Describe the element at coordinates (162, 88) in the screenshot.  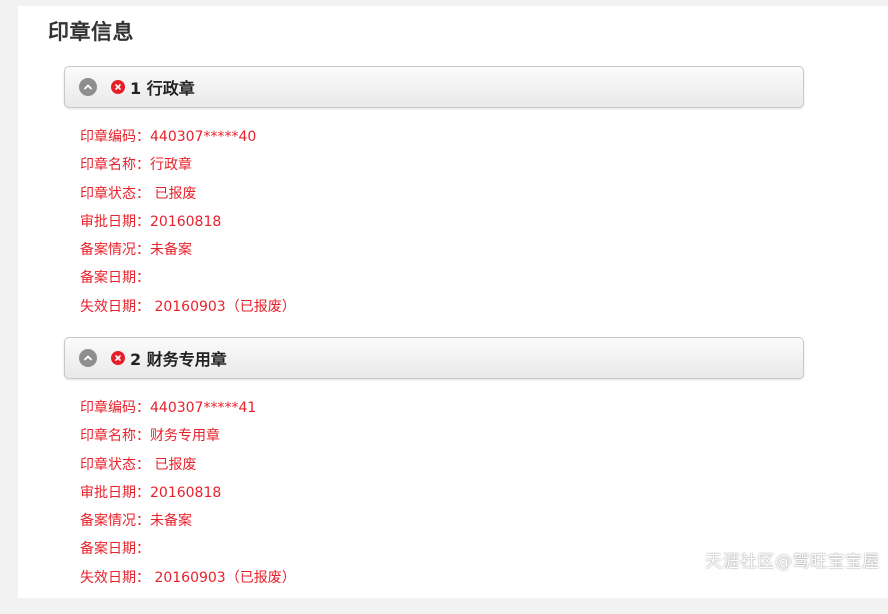
I see `seal-title: 1 行政章` at that location.